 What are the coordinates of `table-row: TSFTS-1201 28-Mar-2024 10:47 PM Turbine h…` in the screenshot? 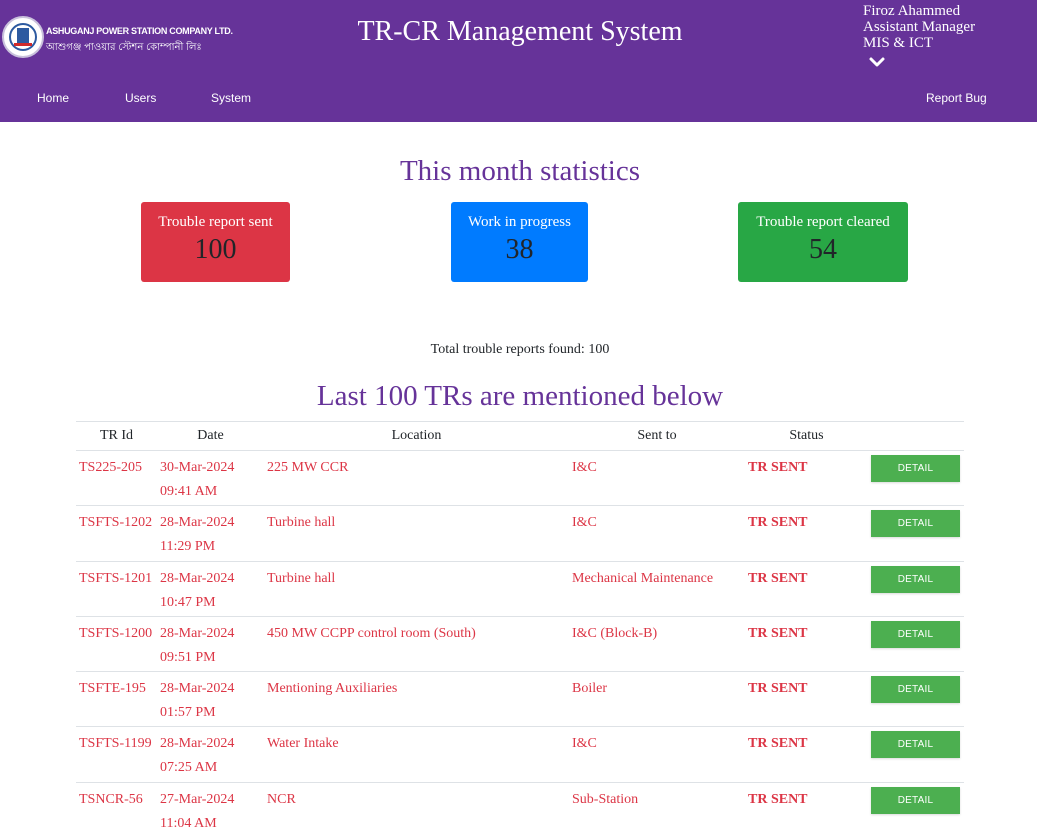 It's located at (520, 589).